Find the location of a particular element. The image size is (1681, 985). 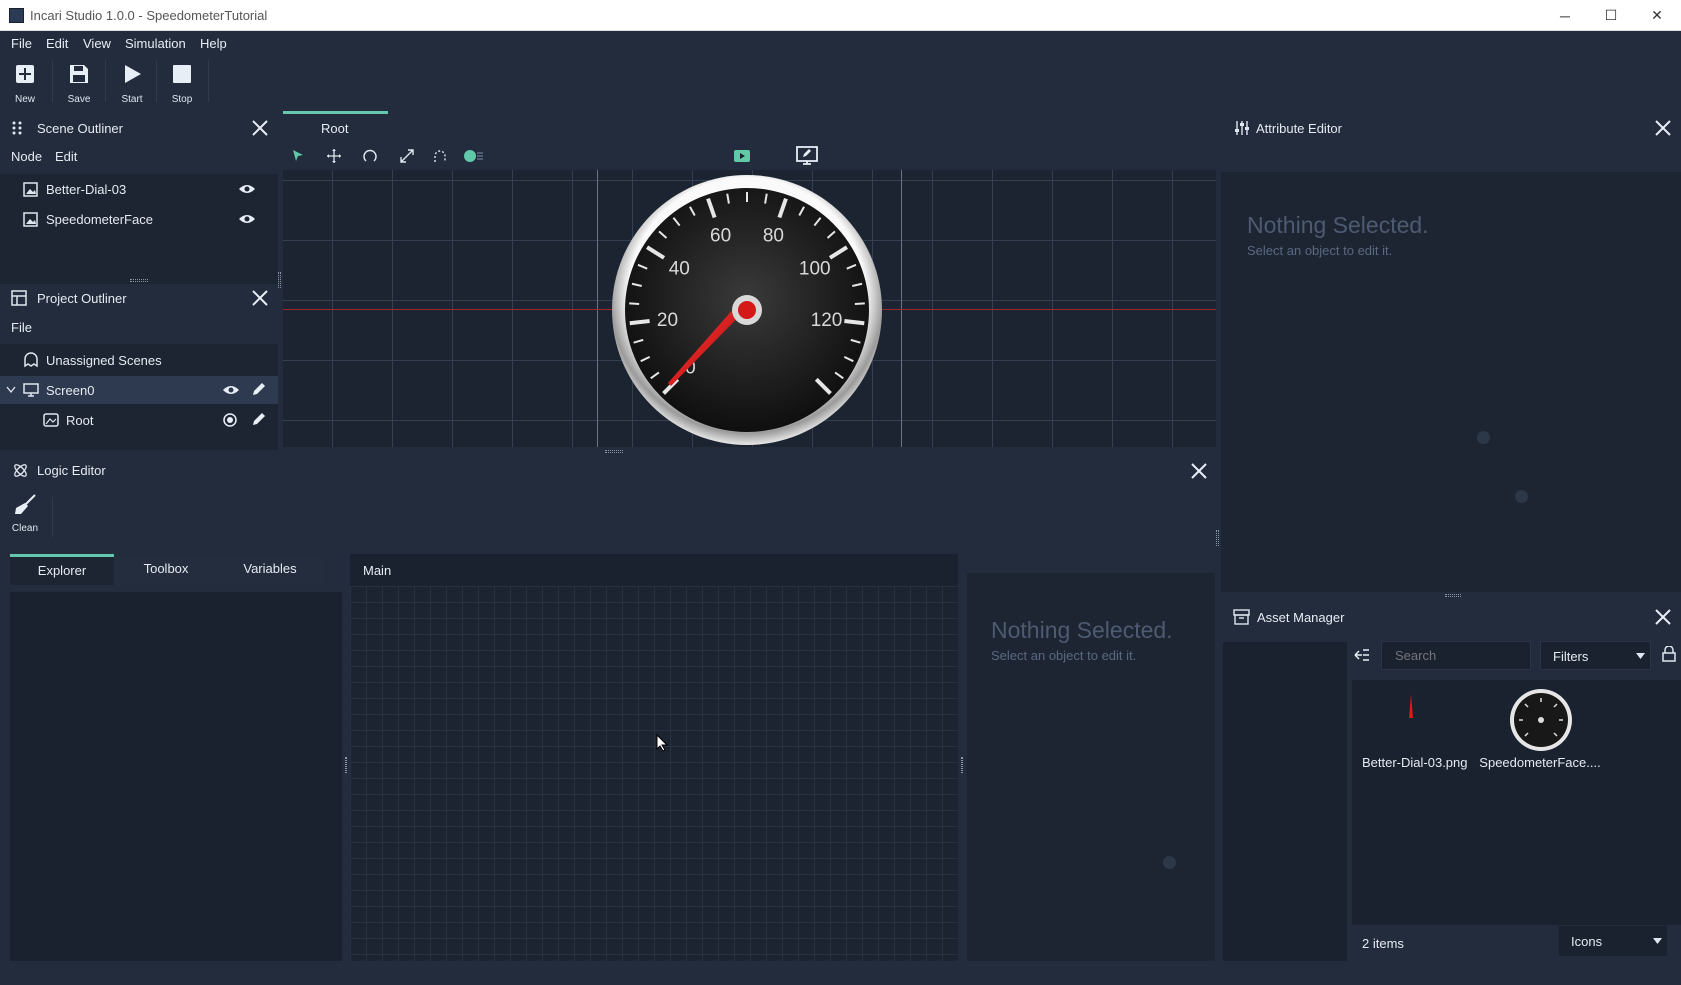

project-menu-file: File is located at coordinates (21, 327).